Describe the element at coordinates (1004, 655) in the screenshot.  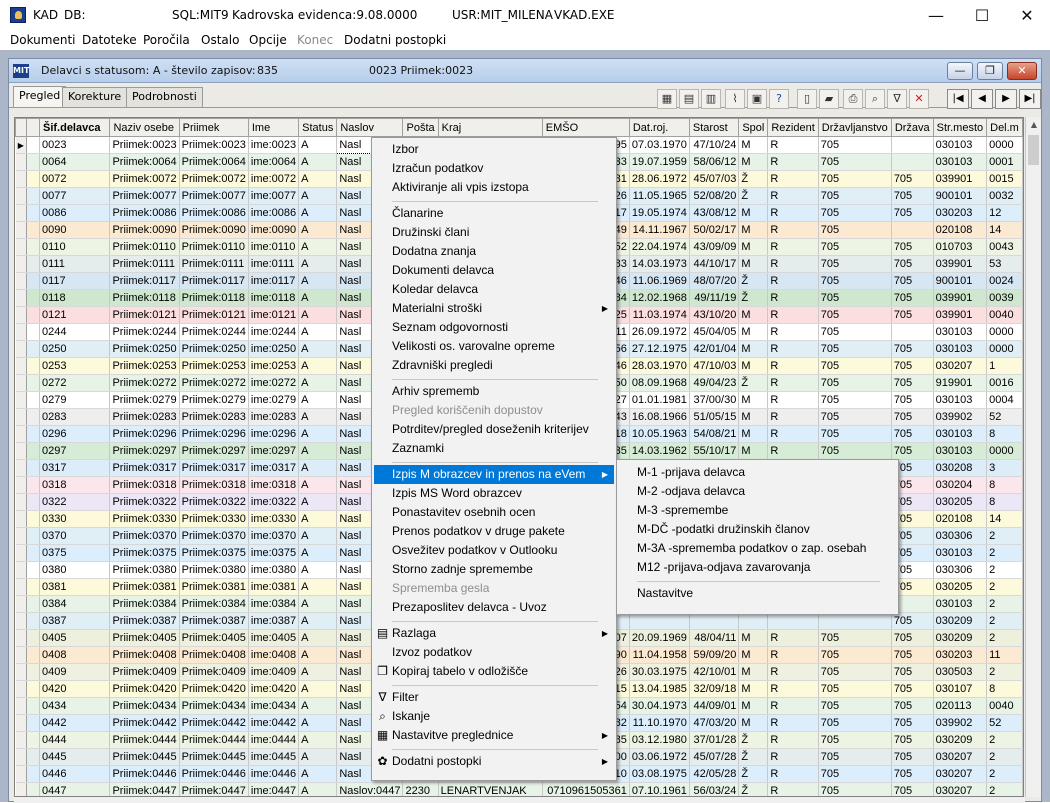
I see `table-cell: 11` at that location.